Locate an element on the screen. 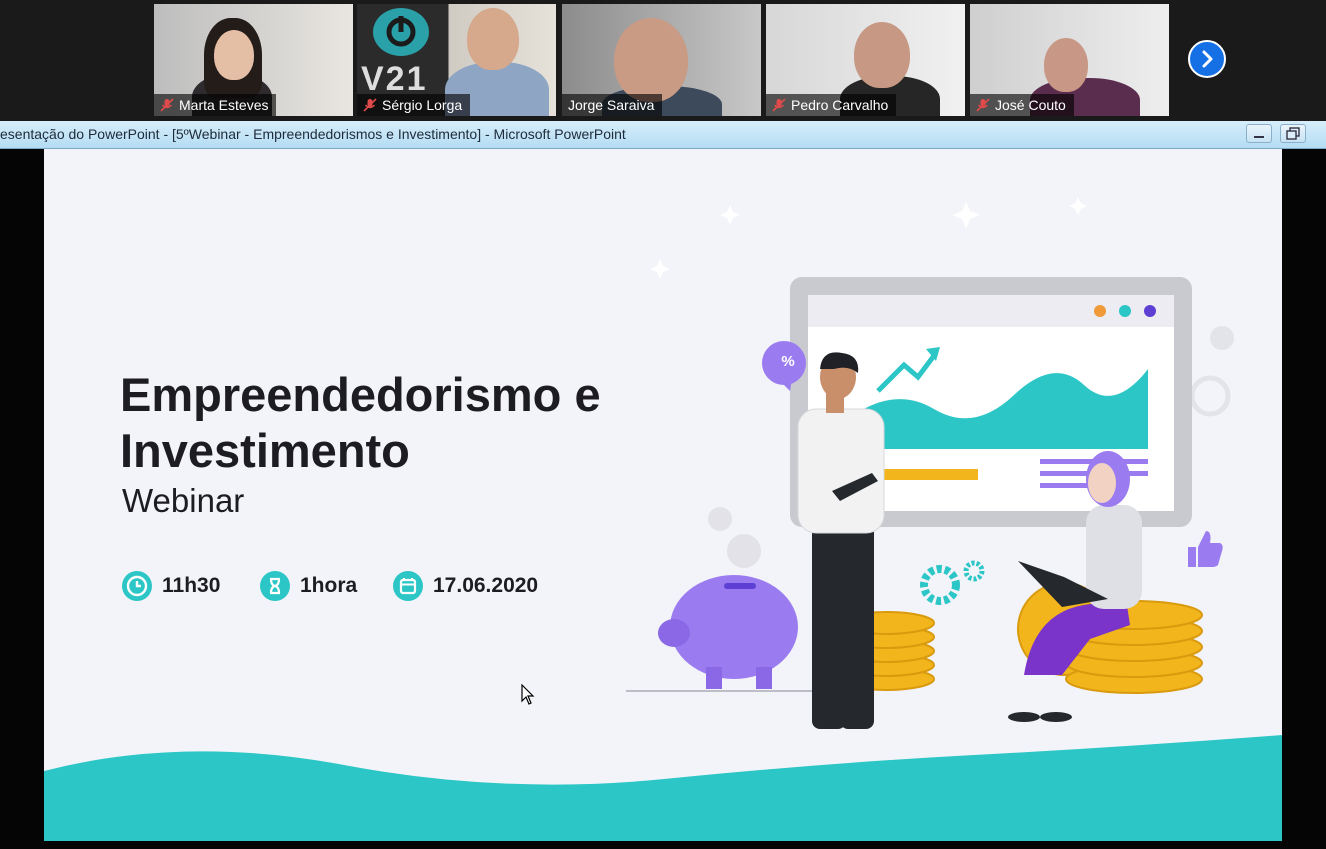 The width and height of the screenshot is (1326, 849). minimize-button is located at coordinates (1259, 133).